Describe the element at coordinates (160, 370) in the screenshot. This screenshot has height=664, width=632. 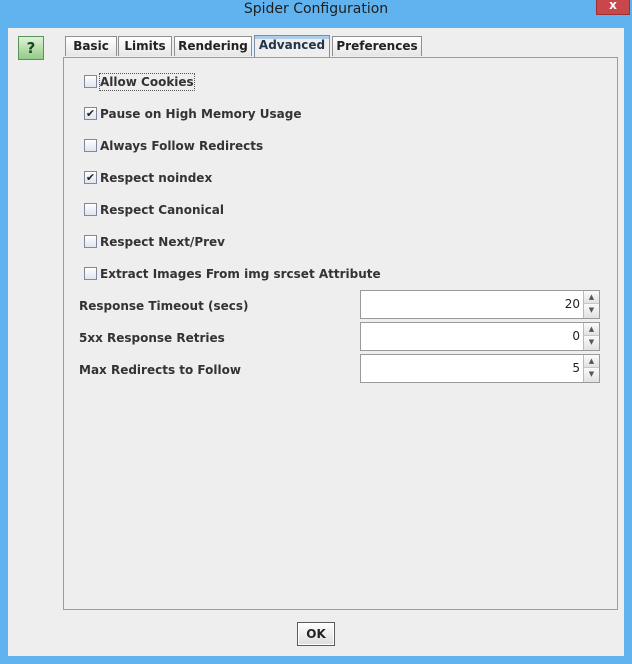
I see `max-redirects-label: Max Redirects to Follow` at that location.